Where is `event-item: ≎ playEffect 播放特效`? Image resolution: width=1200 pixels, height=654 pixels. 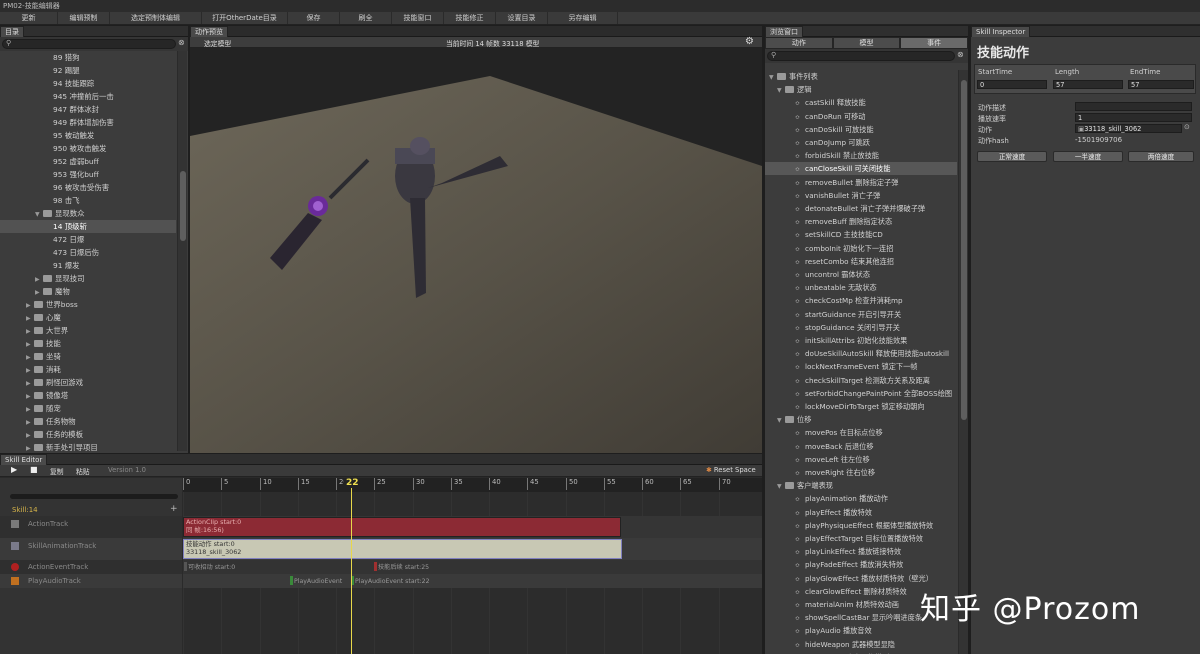
event-item: ≎ playEffect 播放特效 is located at coordinates (861, 512).